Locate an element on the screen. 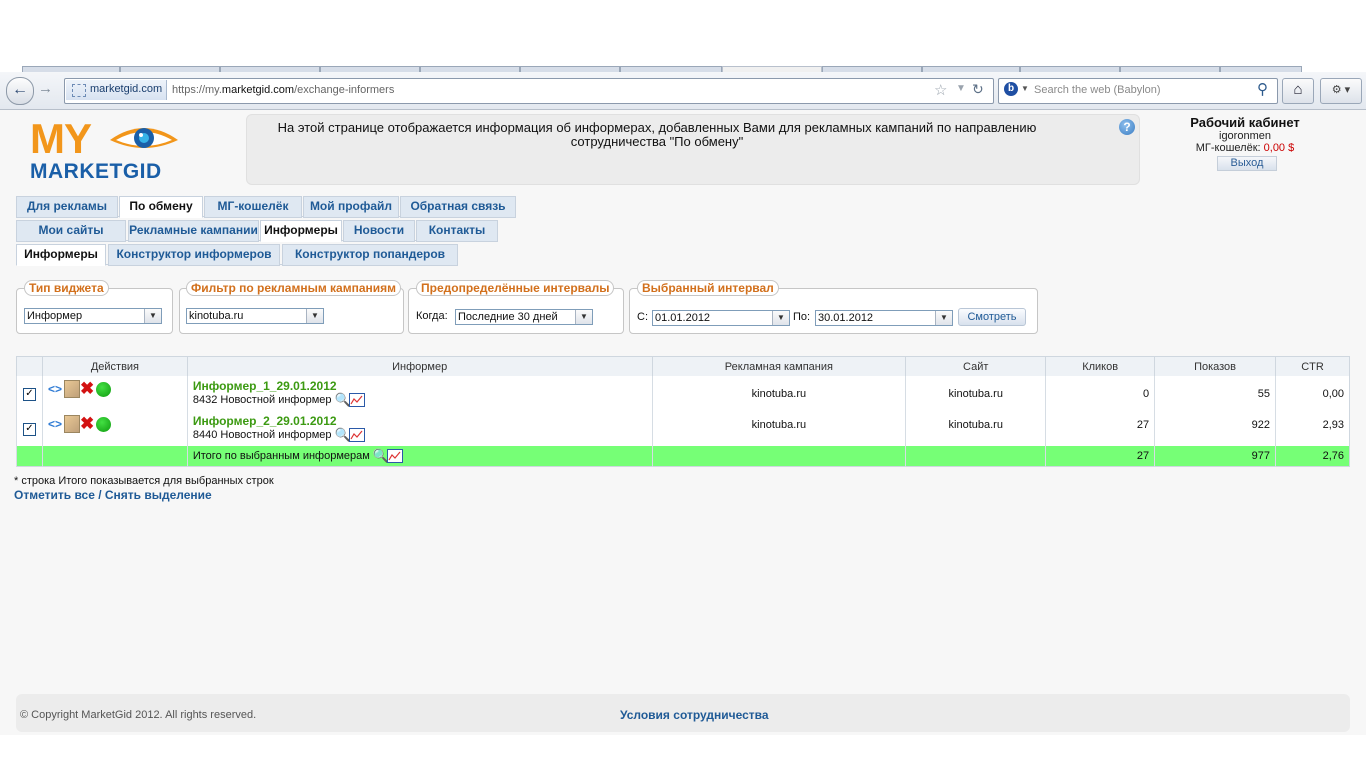 Image resolution: width=1366 pixels, height=768 pixels. widget-type-value: Информер is located at coordinates (55, 316).